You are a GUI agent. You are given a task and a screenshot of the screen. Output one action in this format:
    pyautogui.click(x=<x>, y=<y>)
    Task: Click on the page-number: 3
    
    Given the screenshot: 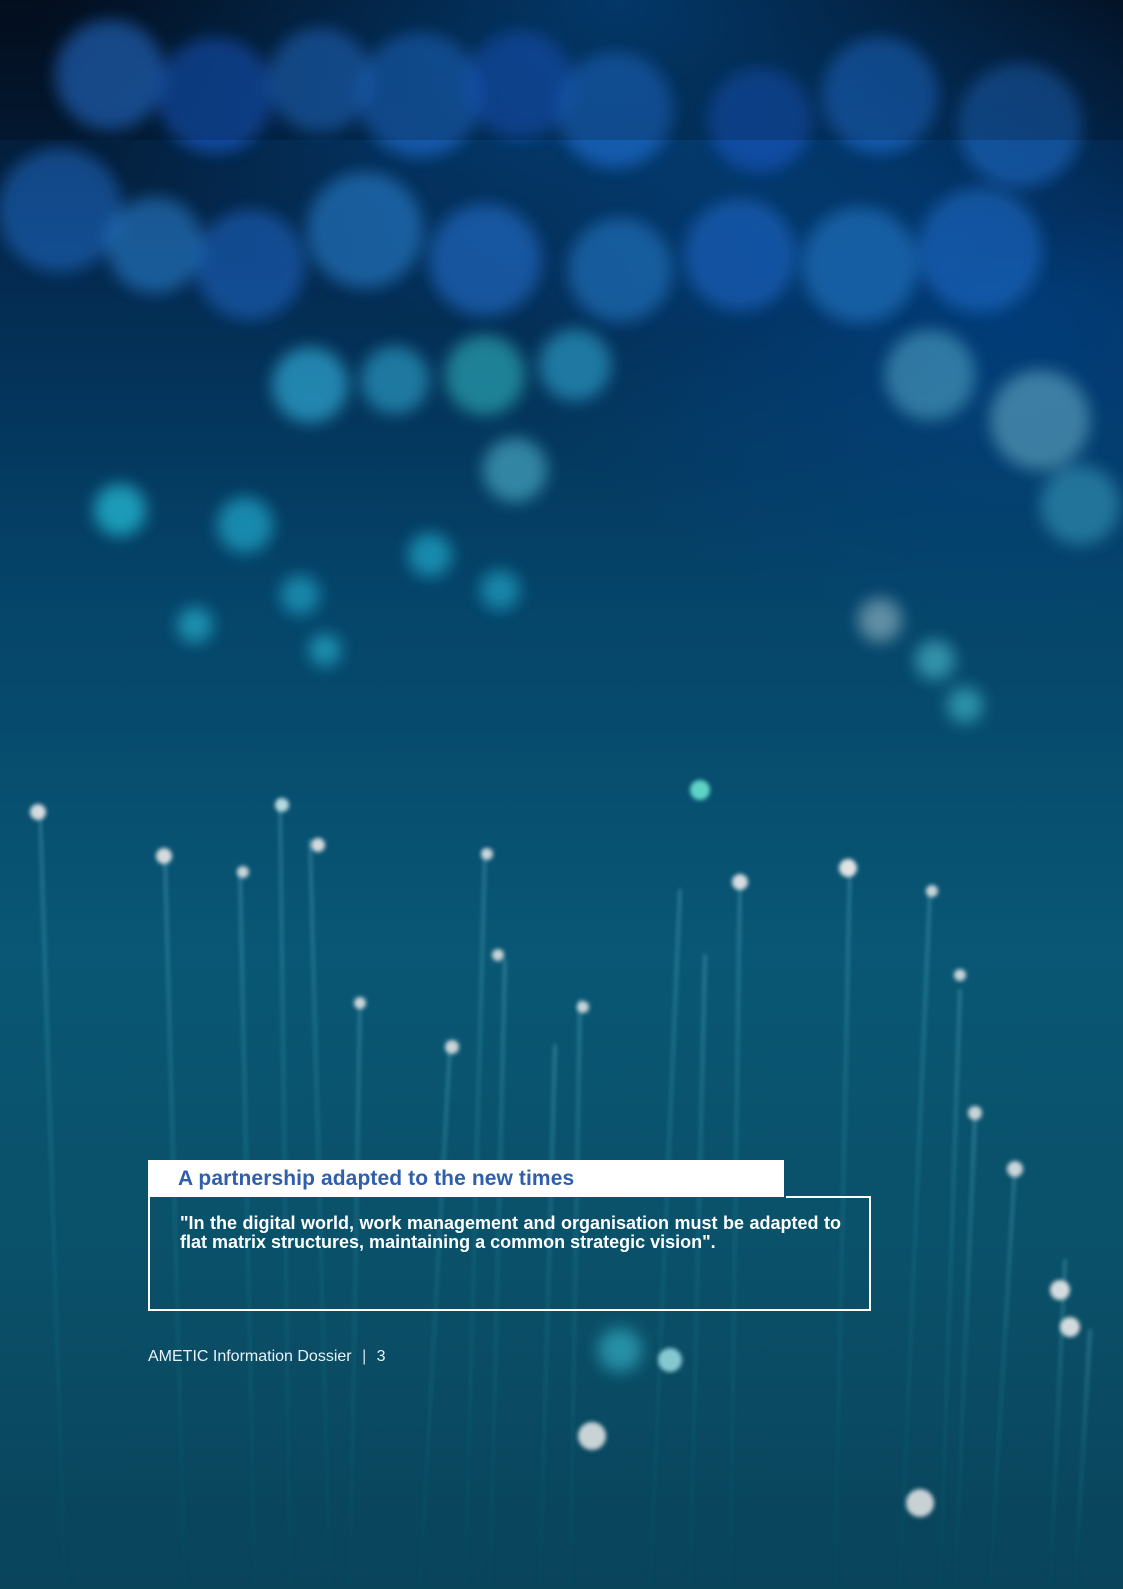 What is the action you would take?
    pyautogui.click(x=381, y=1356)
    